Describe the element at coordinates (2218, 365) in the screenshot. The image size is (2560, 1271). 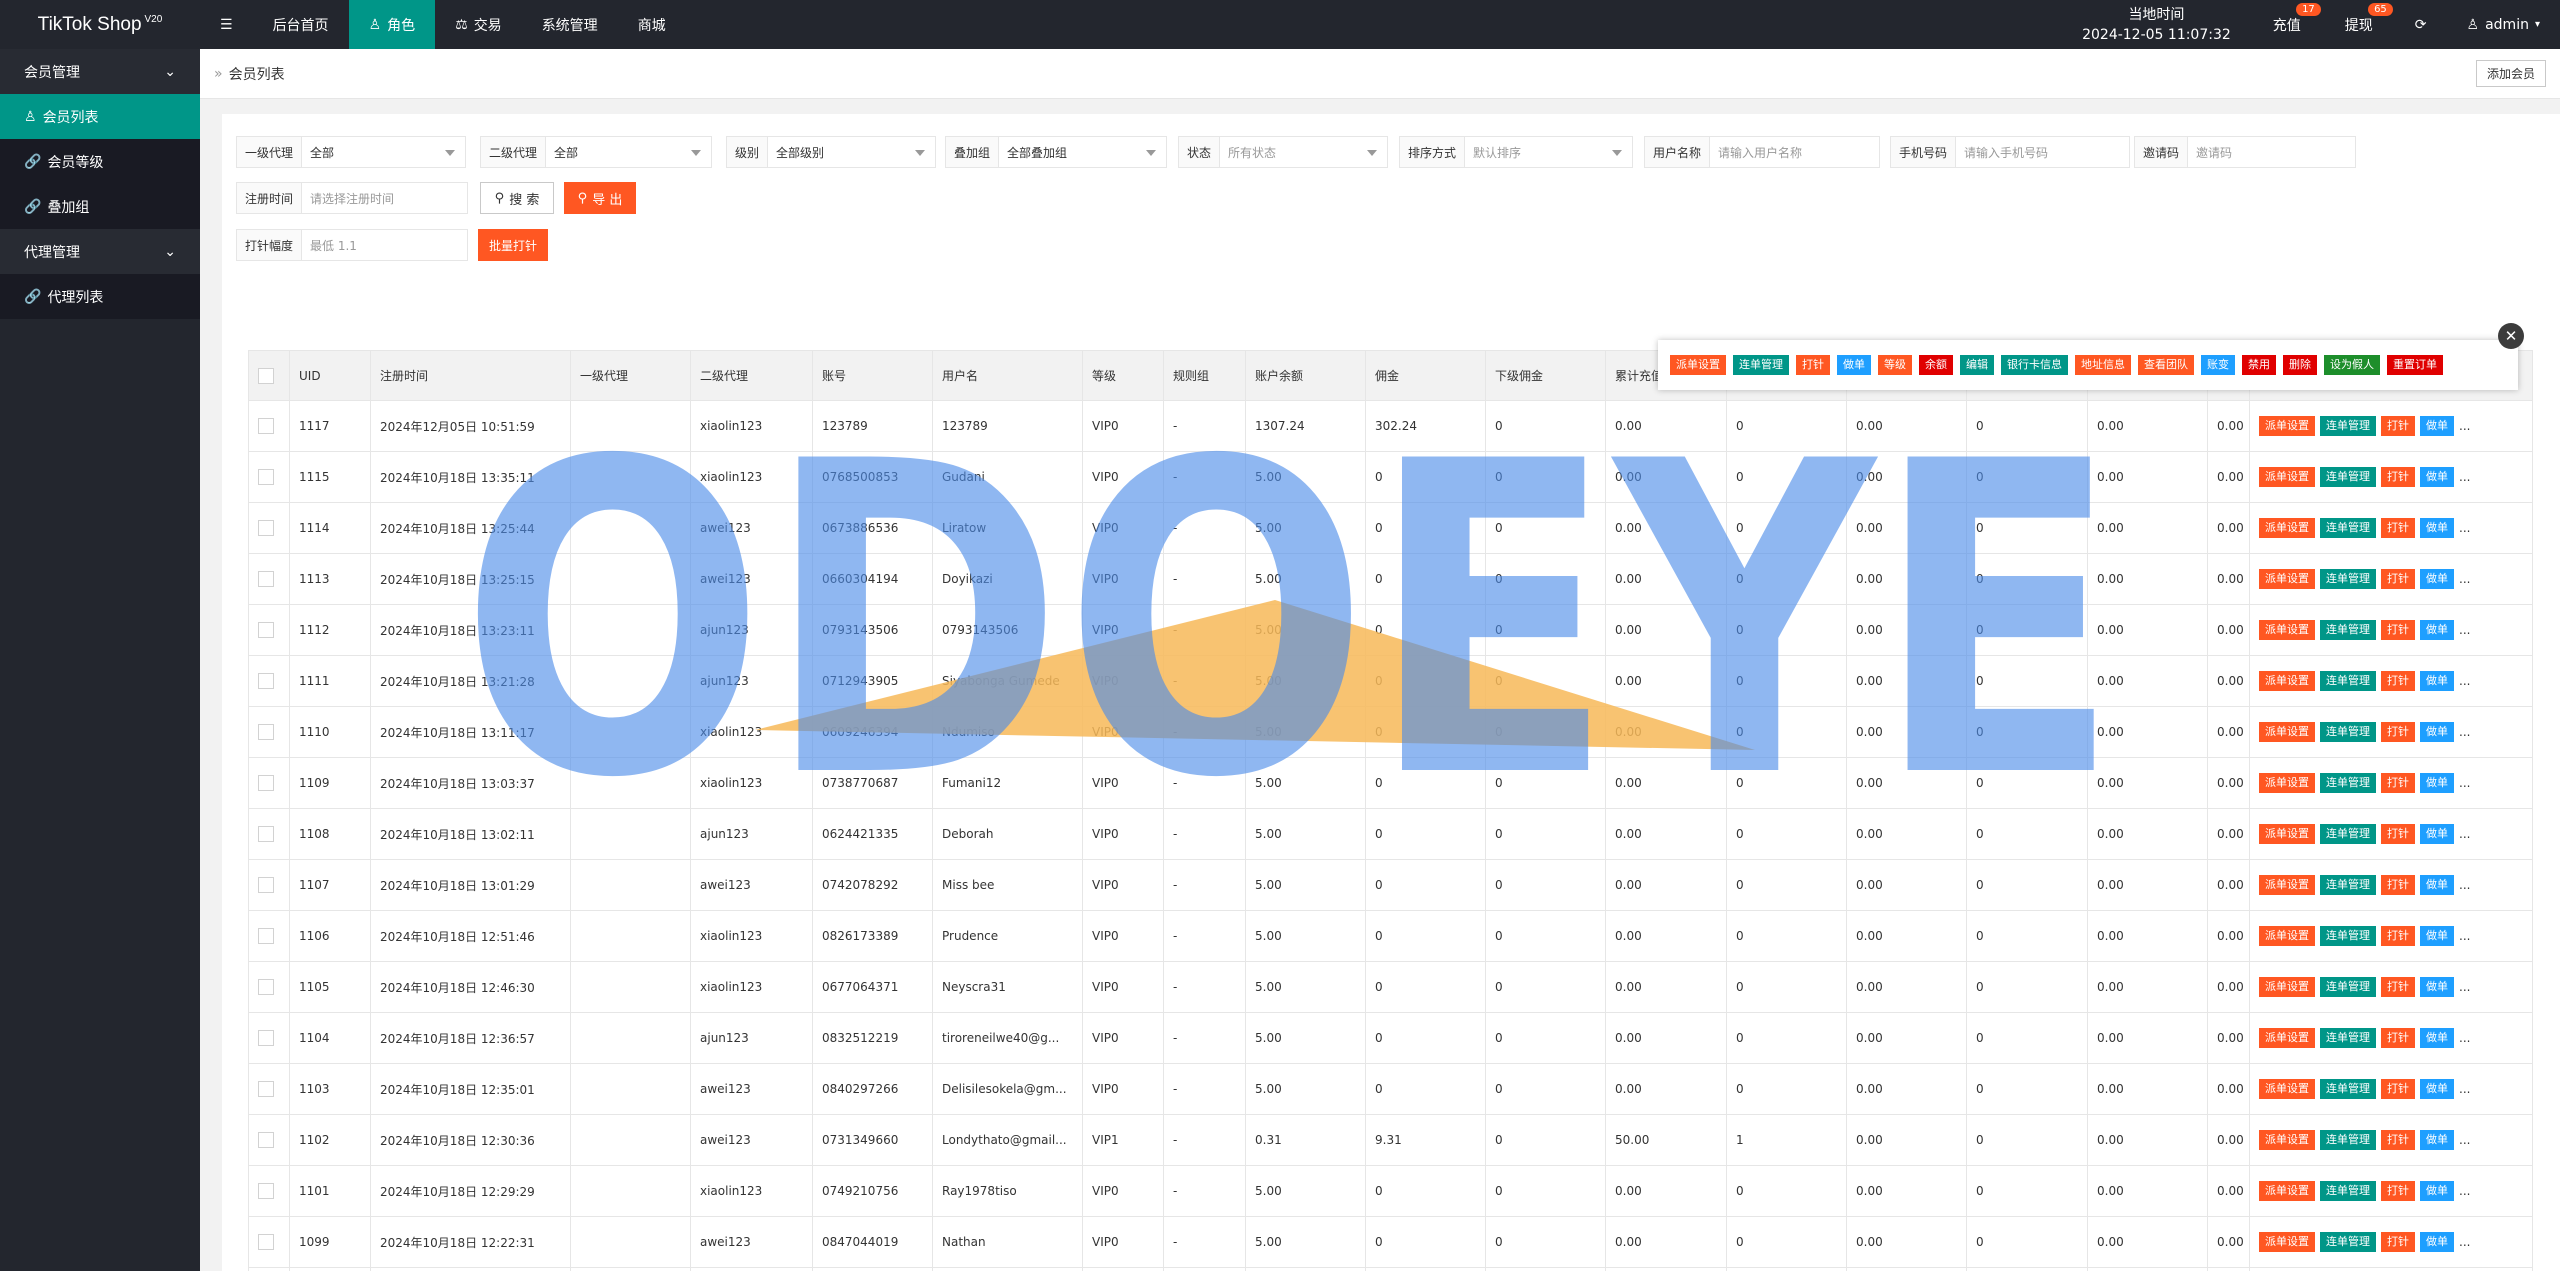
I see `popup-action-button: 账变` at that location.